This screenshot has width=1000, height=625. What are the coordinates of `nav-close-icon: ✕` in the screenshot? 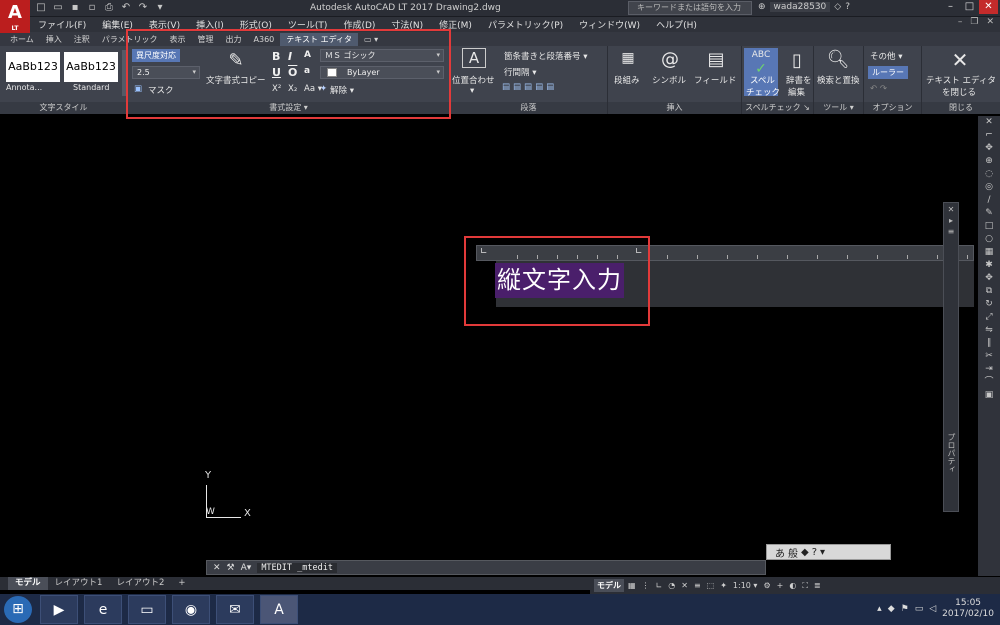 It's located at (989, 122).